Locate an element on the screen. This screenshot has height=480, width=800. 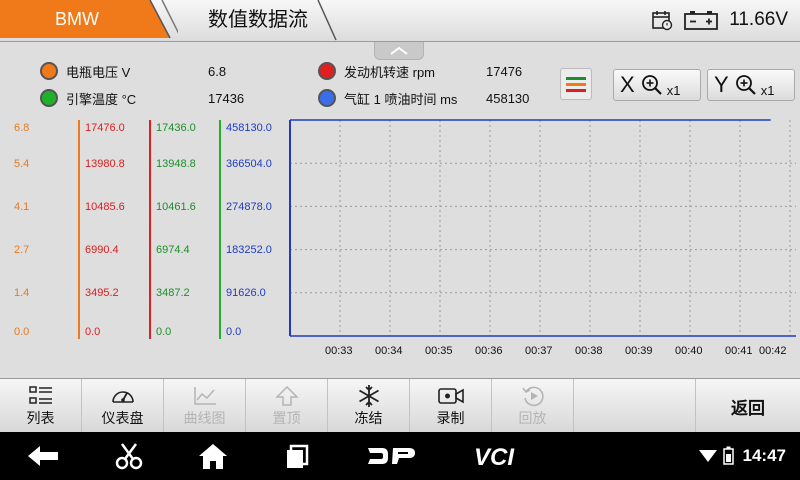
list-icon is located at coordinates (40, 395).